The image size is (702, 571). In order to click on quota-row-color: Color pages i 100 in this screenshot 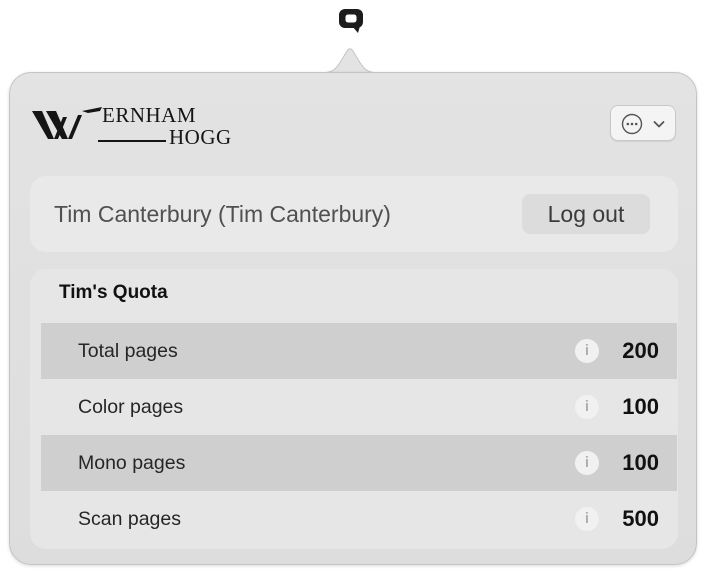, I will do `click(359, 407)`.